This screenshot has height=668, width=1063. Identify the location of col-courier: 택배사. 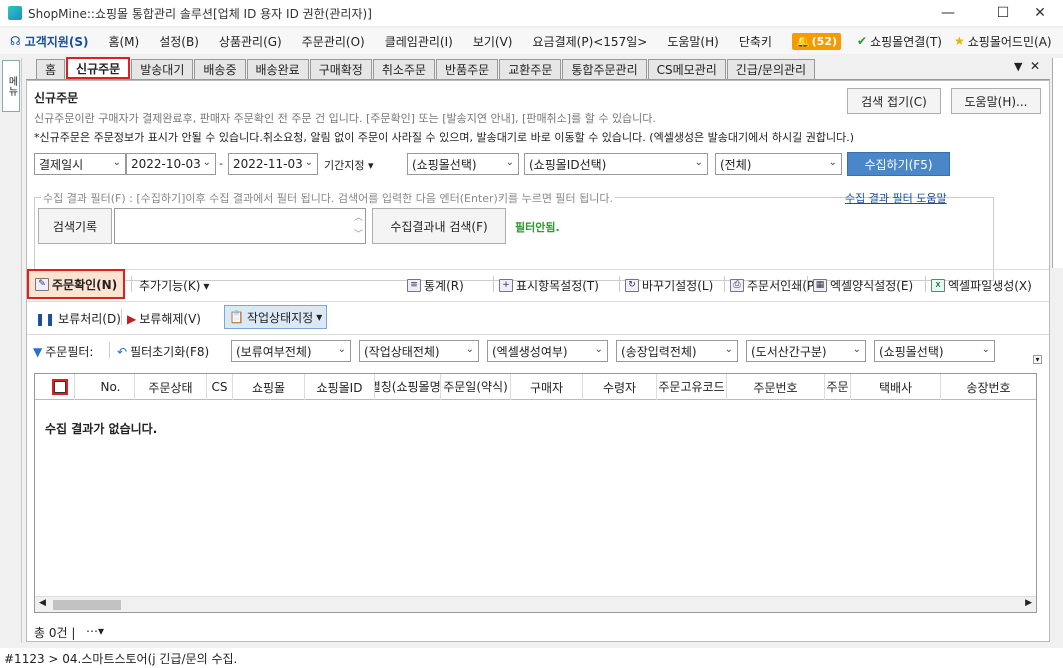
(896, 387).